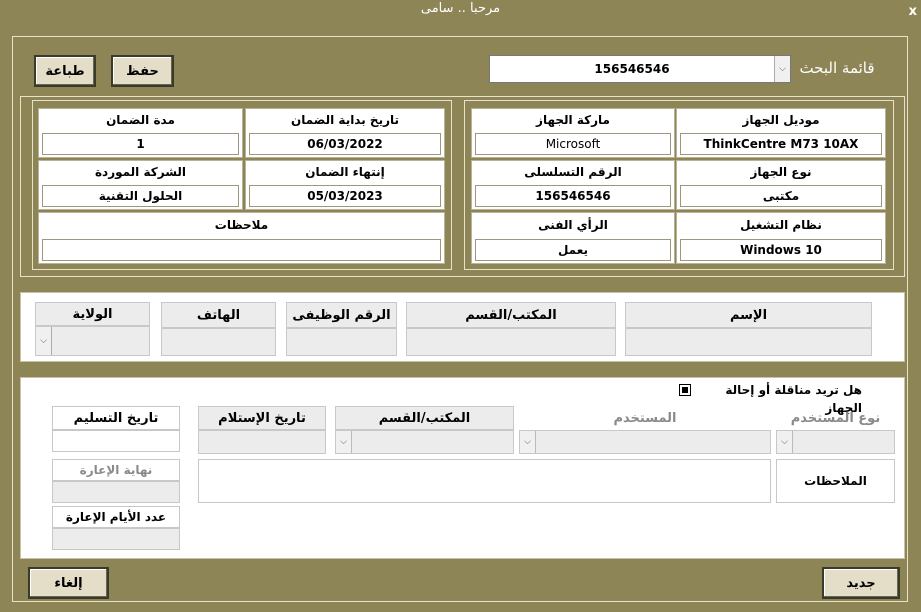 This screenshot has height=612, width=921. What do you see at coordinates (460, 8) in the screenshot?
I see `window-title: مرحبا .. سامى` at bounding box center [460, 8].